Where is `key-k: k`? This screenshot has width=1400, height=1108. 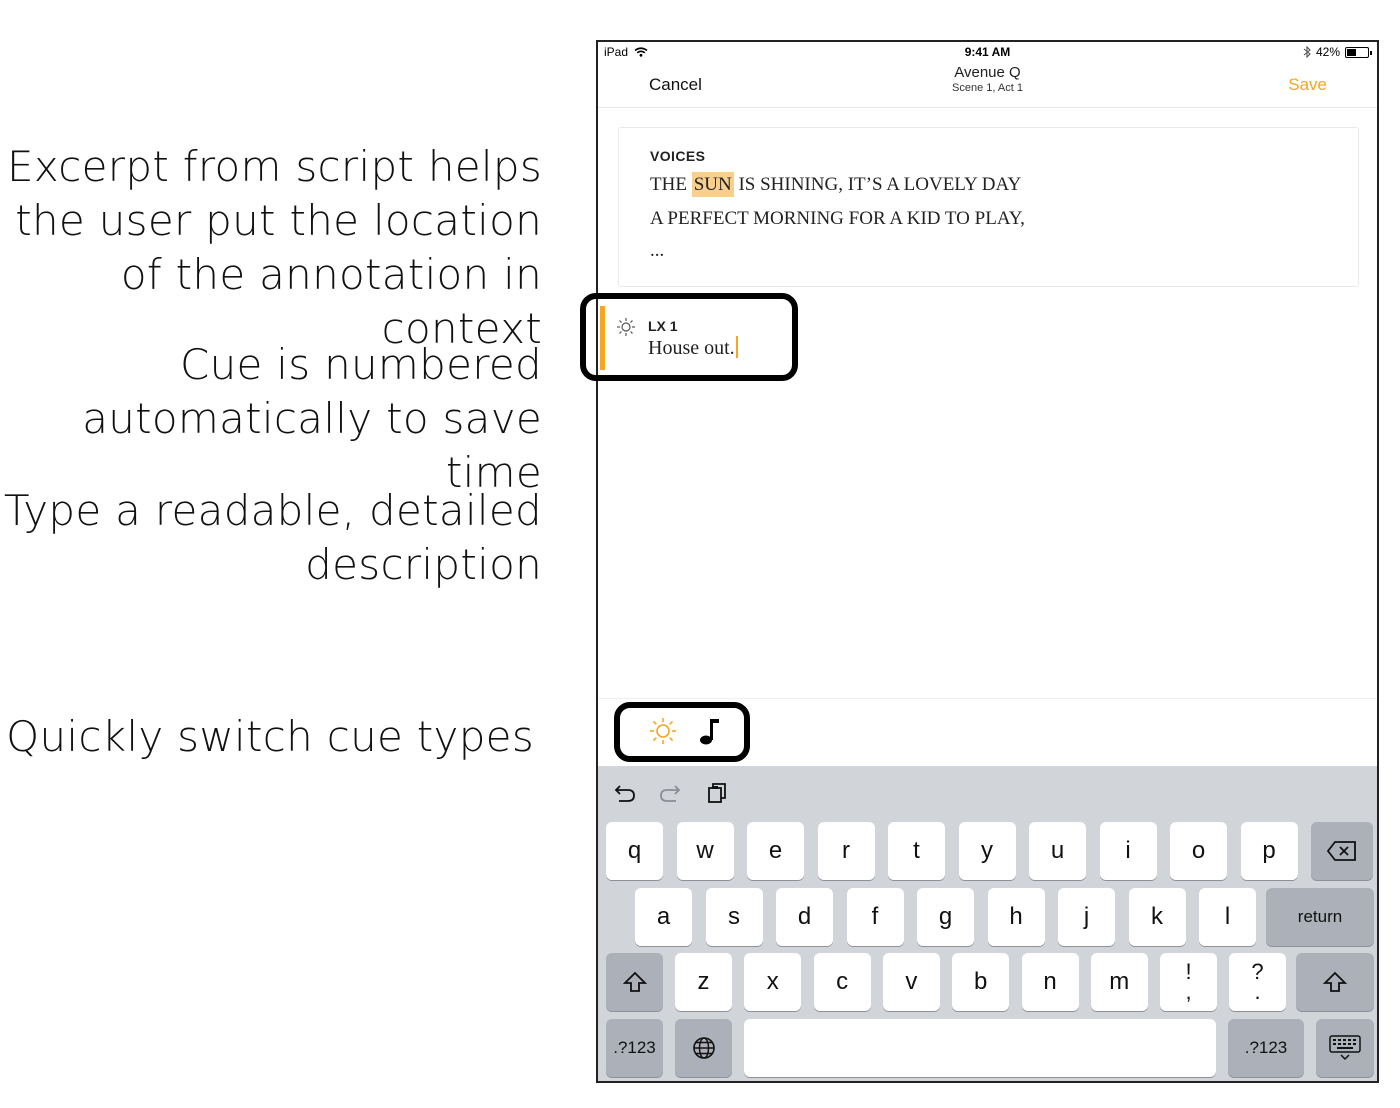
key-k: k is located at coordinates (1157, 917).